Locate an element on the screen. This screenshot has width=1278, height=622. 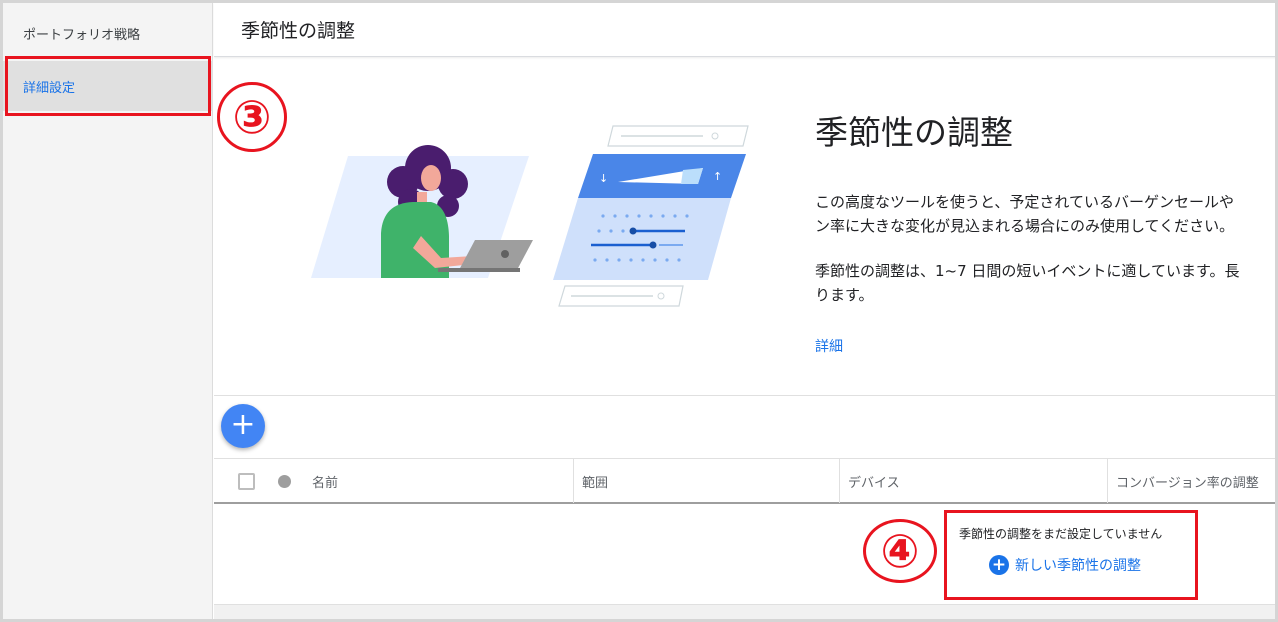
intro-paragraph-1-line-1: この高度なツールを使うと、予定されているバーゲンセールや is located at coordinates (1024, 202).